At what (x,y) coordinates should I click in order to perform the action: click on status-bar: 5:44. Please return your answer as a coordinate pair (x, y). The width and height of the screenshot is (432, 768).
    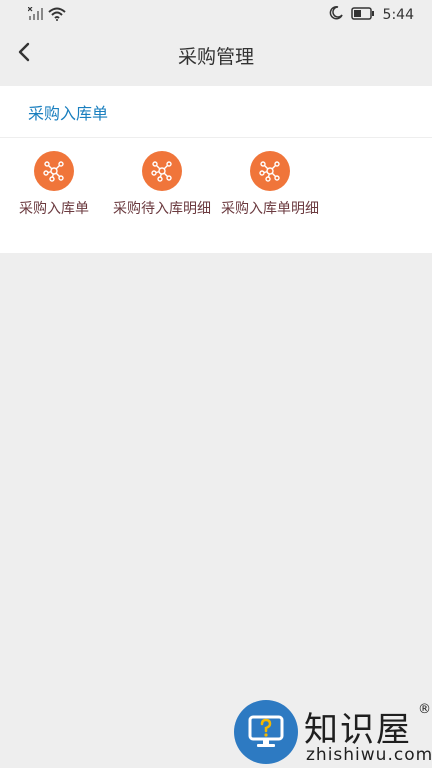
    Looking at the image, I should click on (216, 15).